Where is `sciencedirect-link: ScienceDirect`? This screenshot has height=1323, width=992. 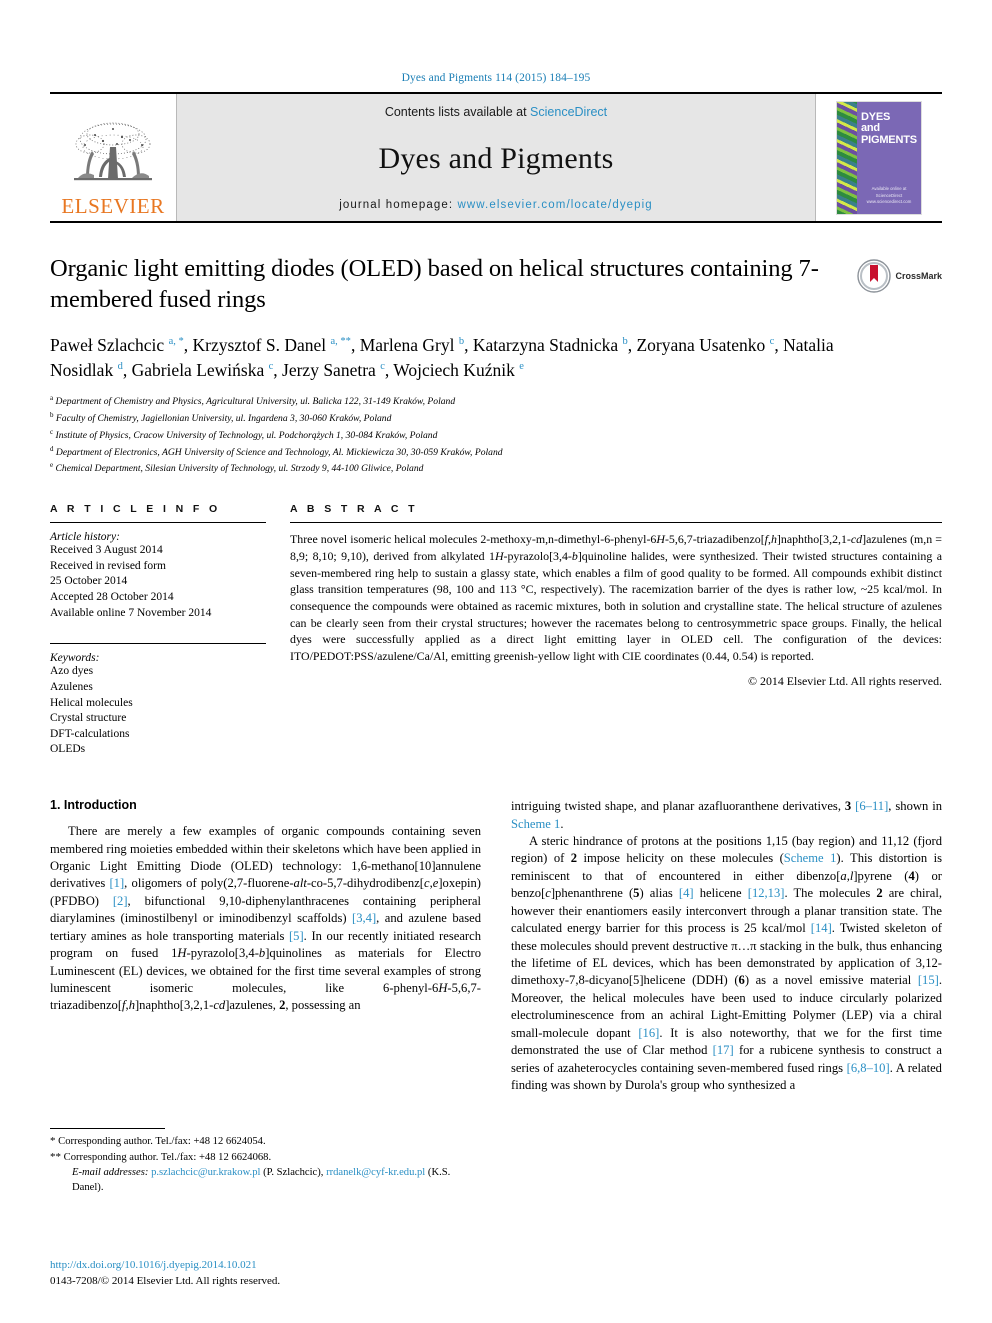 sciencedirect-link: ScienceDirect is located at coordinates (568, 112).